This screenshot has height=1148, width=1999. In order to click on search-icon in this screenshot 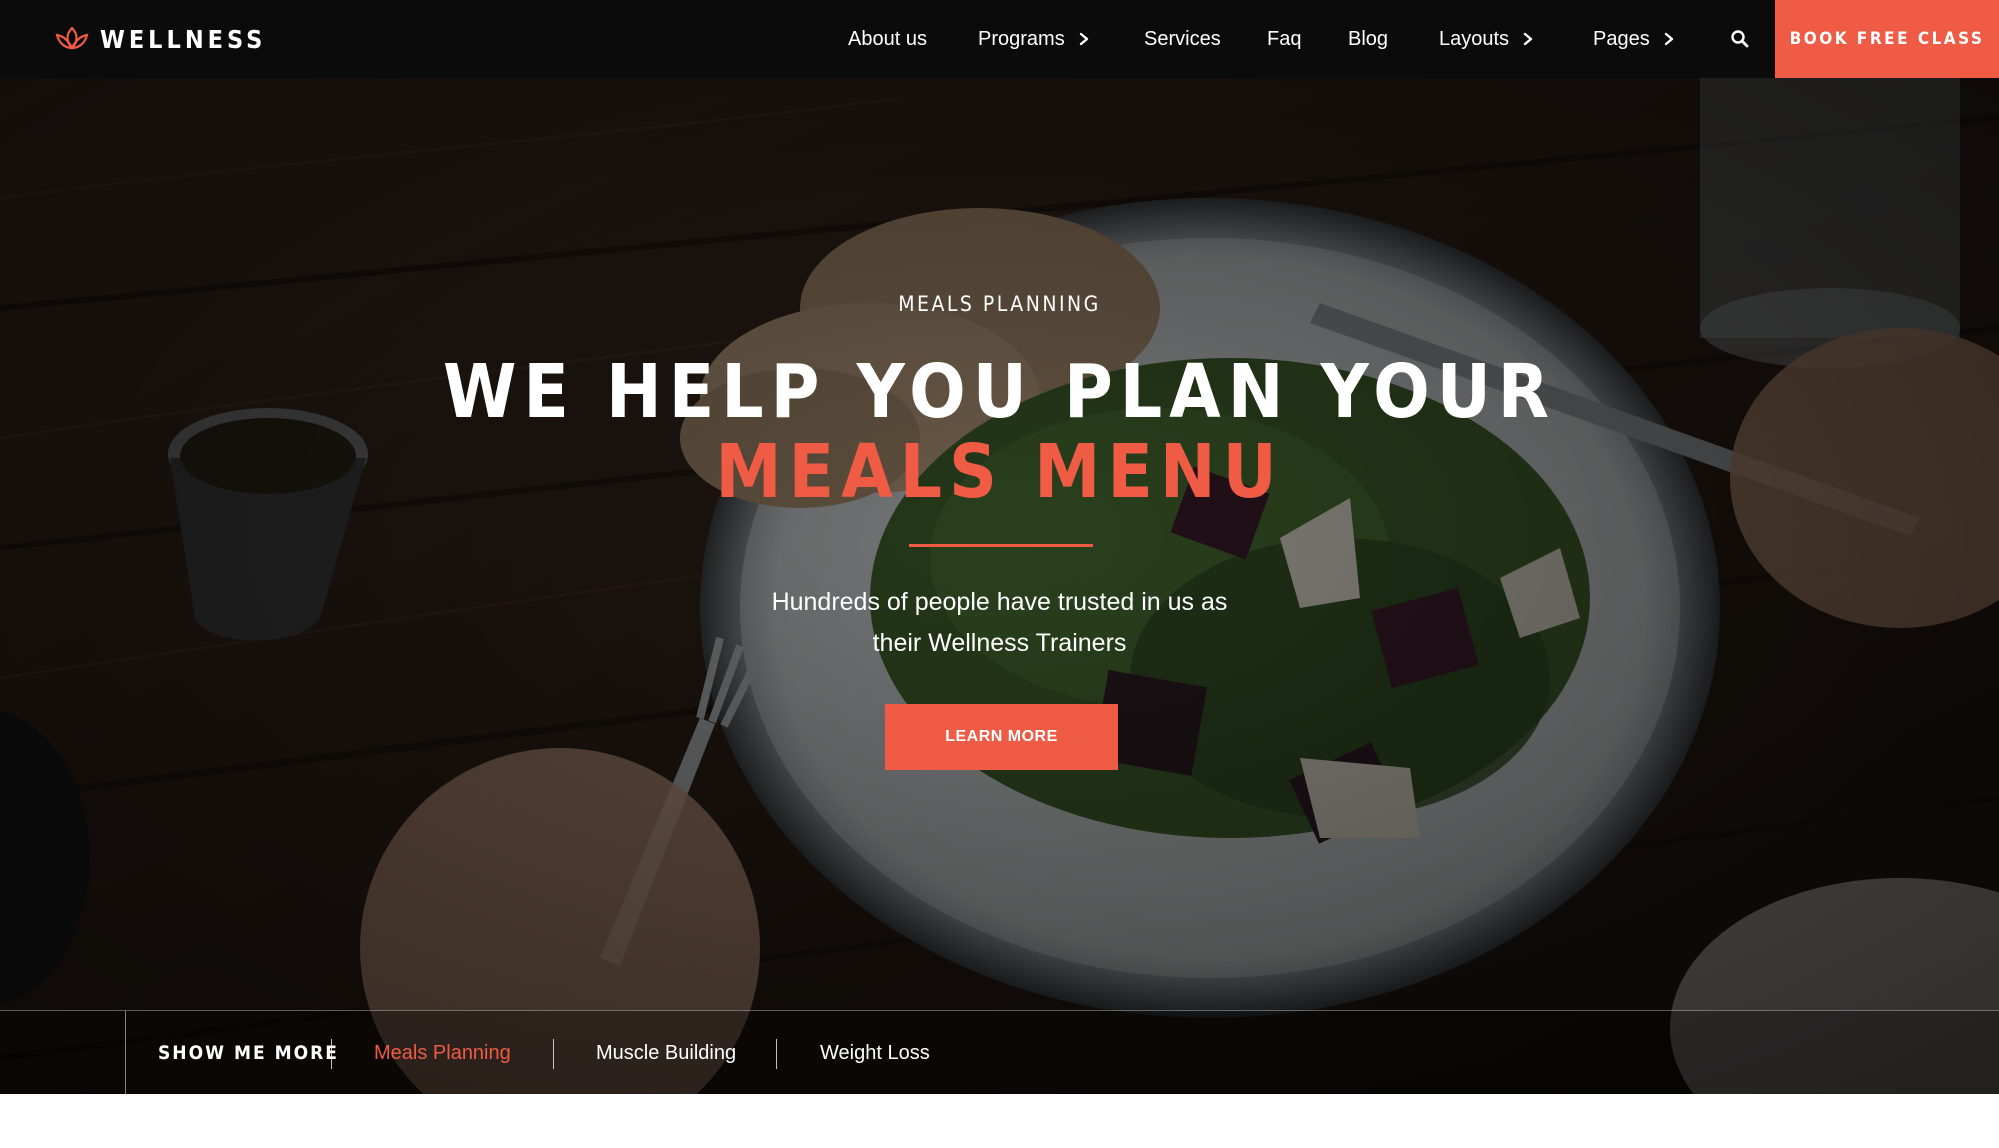, I will do `click(1740, 39)`.